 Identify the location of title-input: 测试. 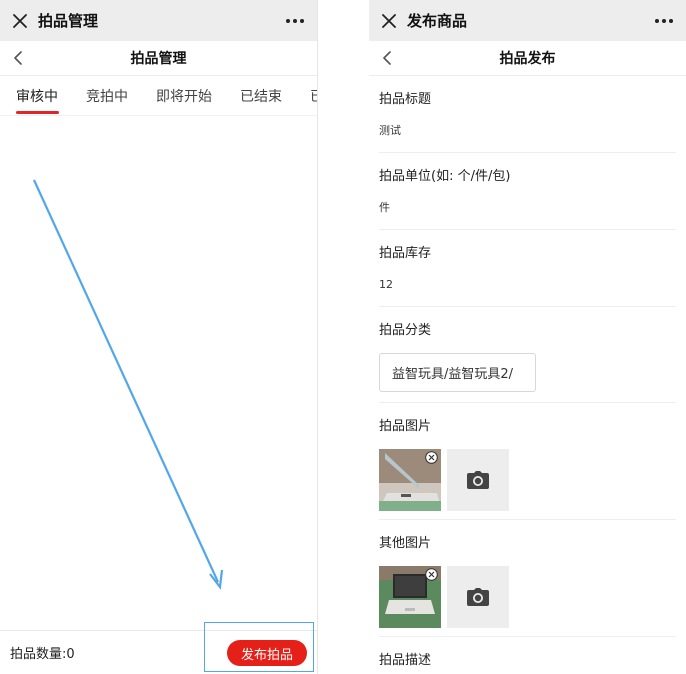
(527, 131).